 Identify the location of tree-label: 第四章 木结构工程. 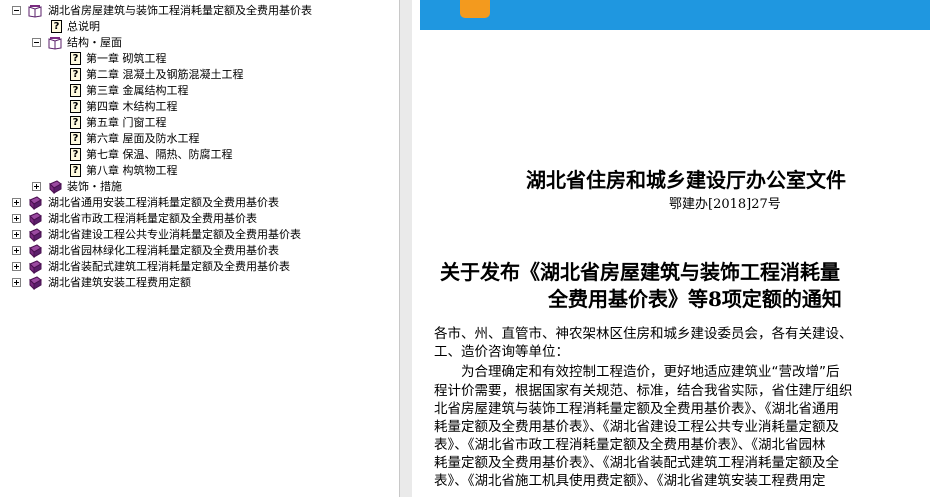
(132, 106).